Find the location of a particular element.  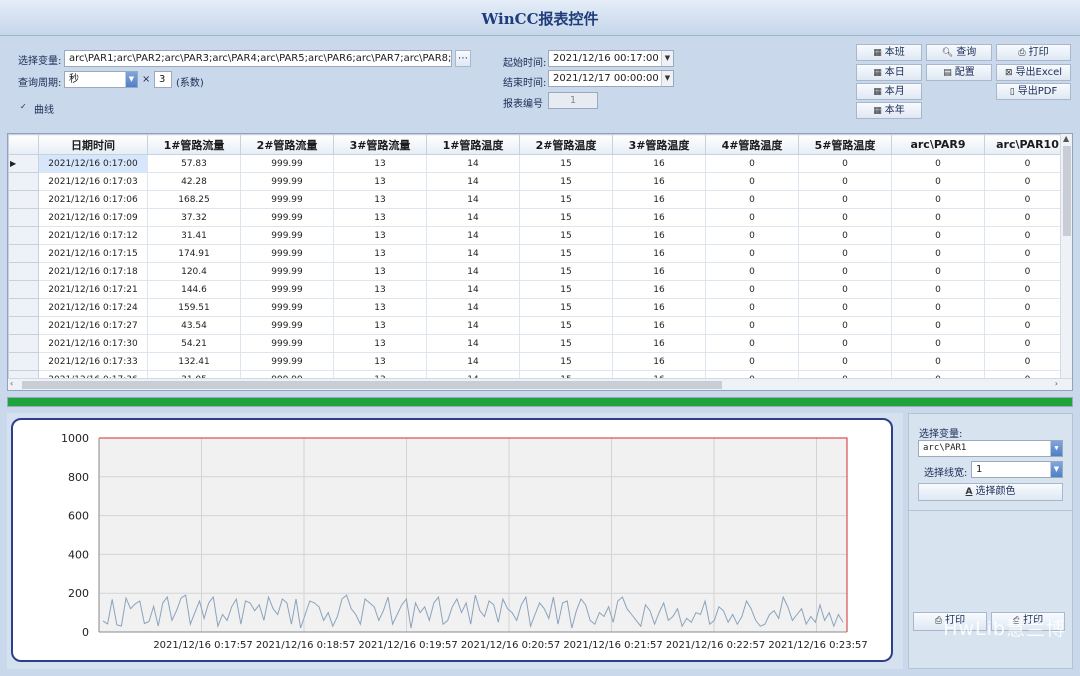

table-cell: 2021/12/16 0:17:00 is located at coordinates (93, 163).